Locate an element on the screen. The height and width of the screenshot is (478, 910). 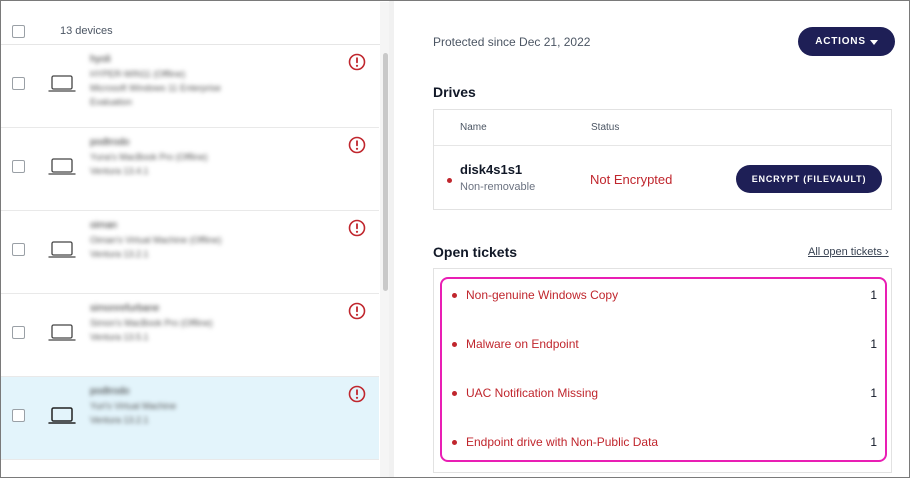
ticket-label: UAC Notification Missing is located at coordinates (532, 393).